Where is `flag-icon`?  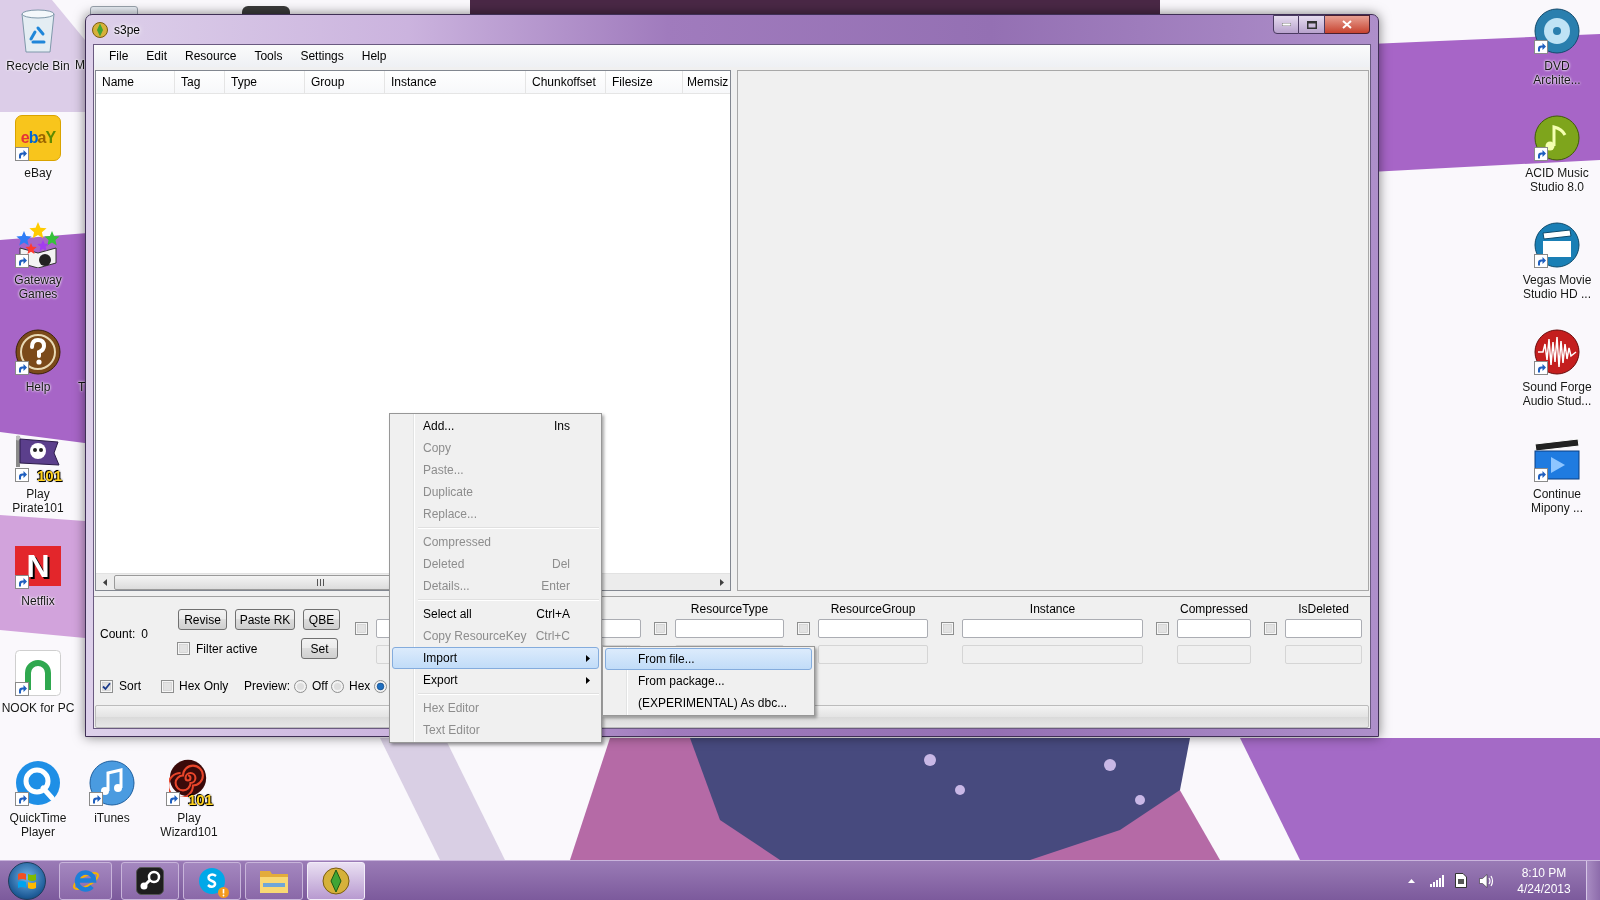
flag-icon is located at coordinates (27, 880).